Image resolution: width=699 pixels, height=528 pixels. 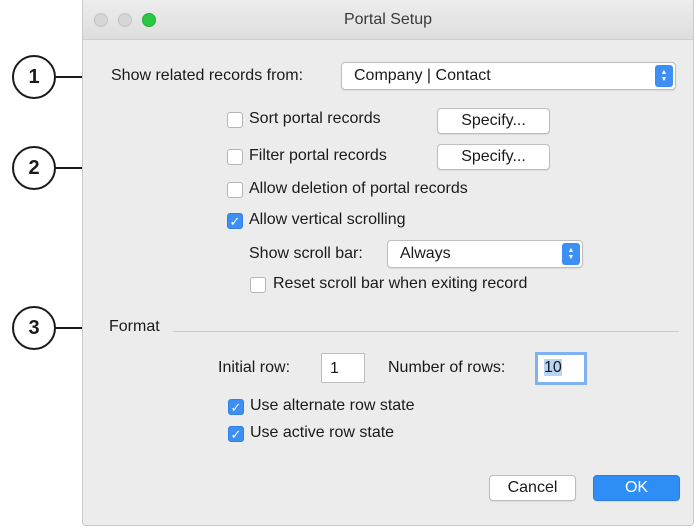 What do you see at coordinates (306, 253) in the screenshot?
I see `scroll-bar-label: Show scroll bar:` at bounding box center [306, 253].